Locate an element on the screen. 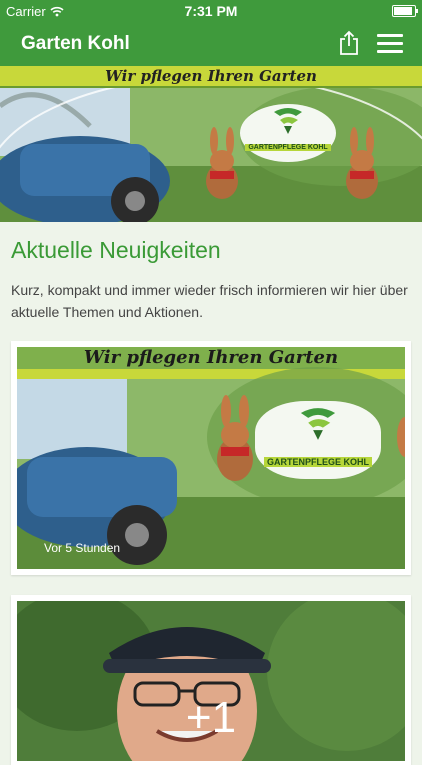 Image resolution: width=422 pixels, height=765 pixels. card-logo-text: GARTENPFLEGE KOHL is located at coordinates (317, 462).